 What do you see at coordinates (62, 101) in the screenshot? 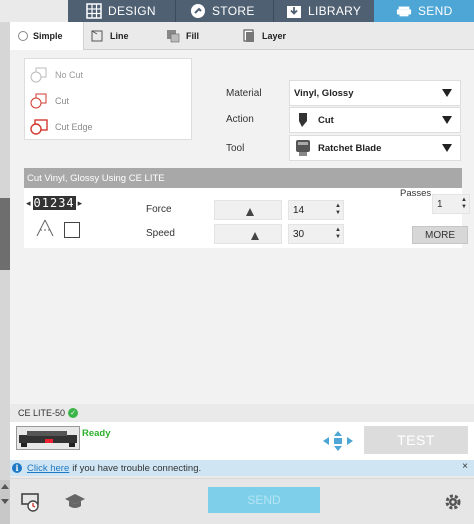
I see `option-cut-label: Cut` at bounding box center [62, 101].